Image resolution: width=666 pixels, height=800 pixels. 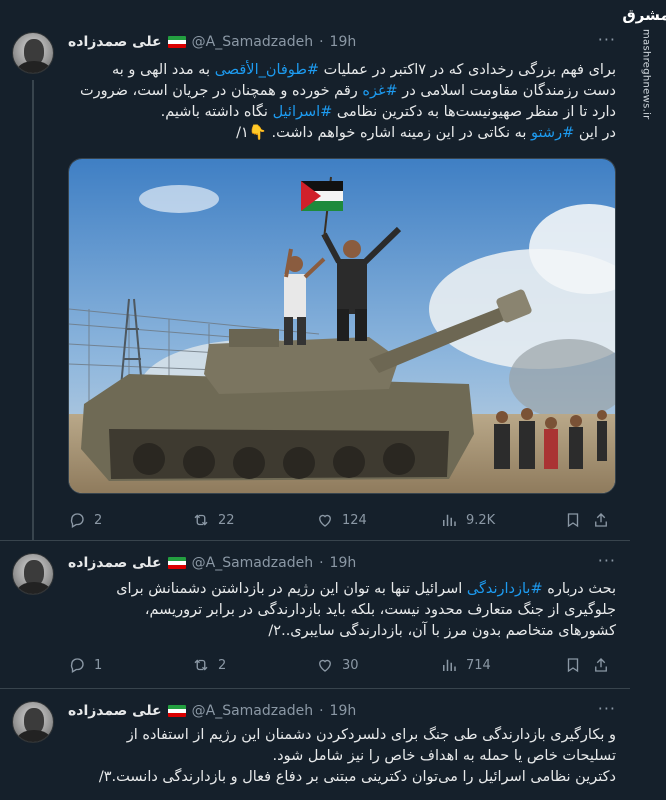 I want to click on hashtag-link: #غزه, so click(x=379, y=91).